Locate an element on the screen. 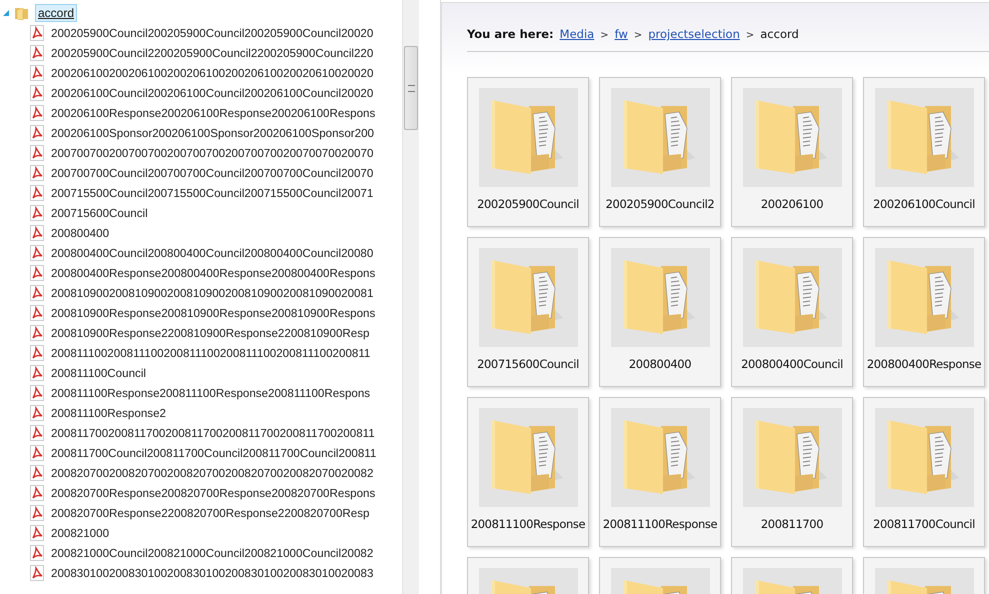  file-name: 200811700200811700200811700200811700200811700200811 is located at coordinates (213, 433).